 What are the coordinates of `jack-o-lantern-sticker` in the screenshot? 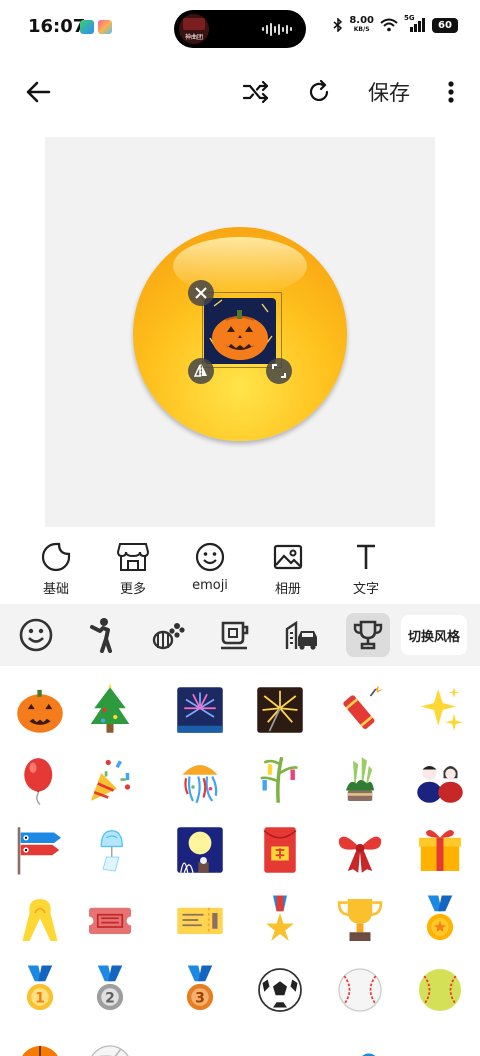 It's located at (240, 331).